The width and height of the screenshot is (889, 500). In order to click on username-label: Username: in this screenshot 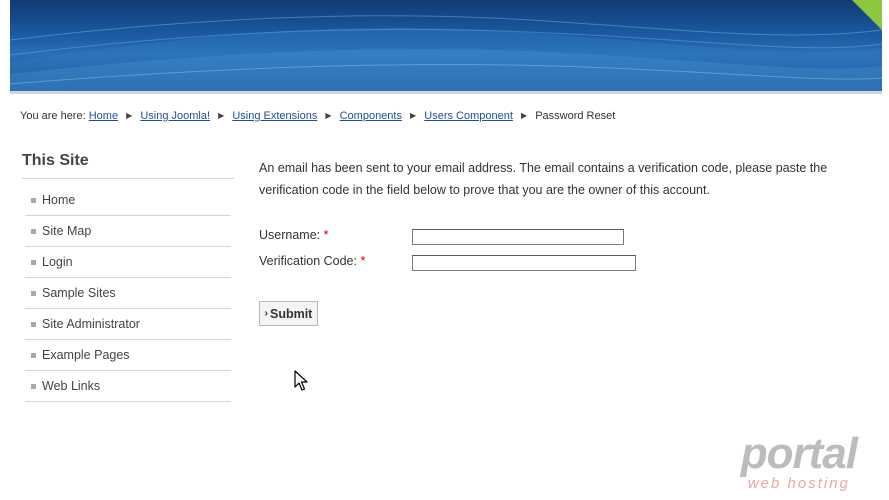, I will do `click(290, 235)`.